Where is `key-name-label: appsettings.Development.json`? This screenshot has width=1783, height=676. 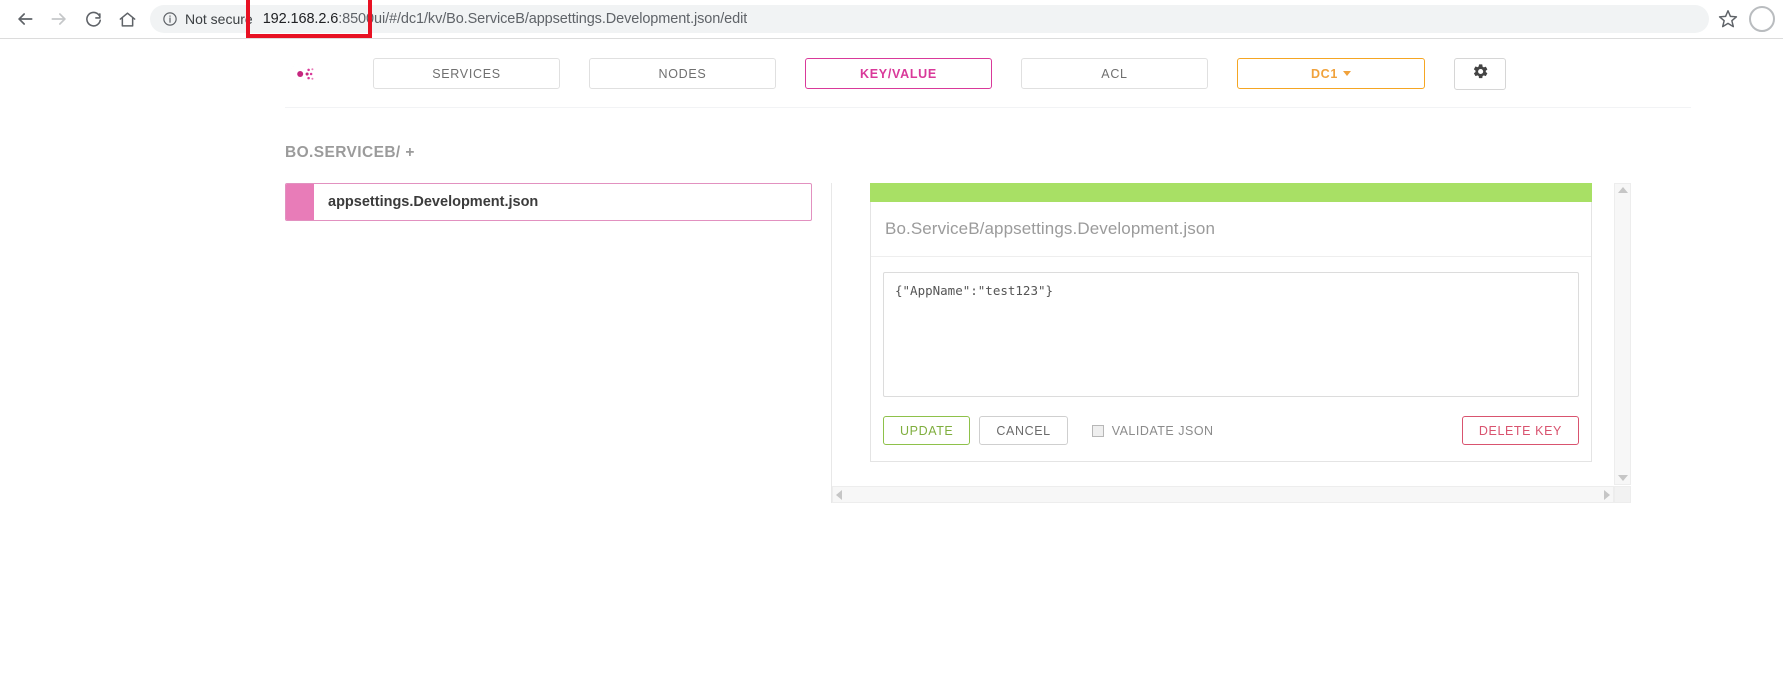
key-name-label: appsettings.Development.json is located at coordinates (433, 202).